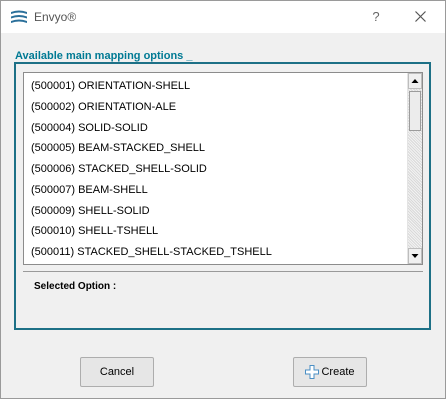 This screenshot has height=399, width=446. I want to click on divider, so click(223, 271).